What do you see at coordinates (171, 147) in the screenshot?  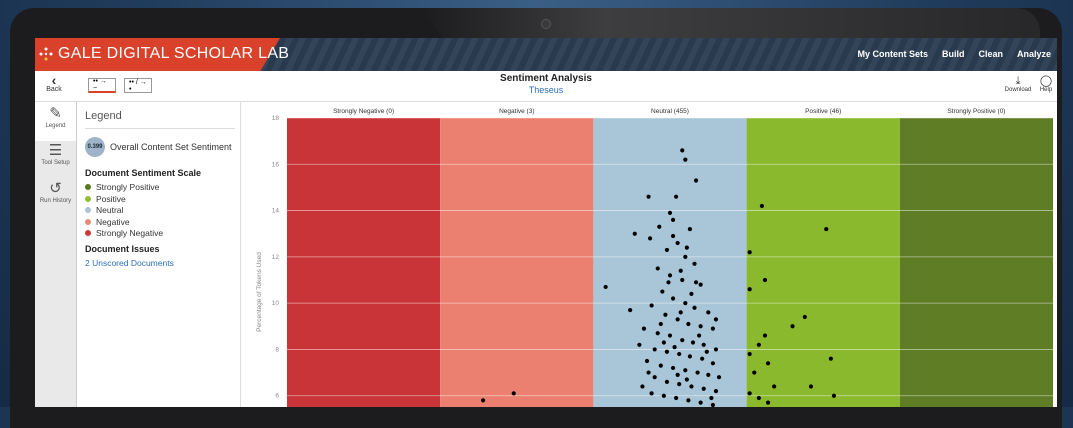 I see `overall-sentiment-label: Overall Content Set Sentiment` at bounding box center [171, 147].